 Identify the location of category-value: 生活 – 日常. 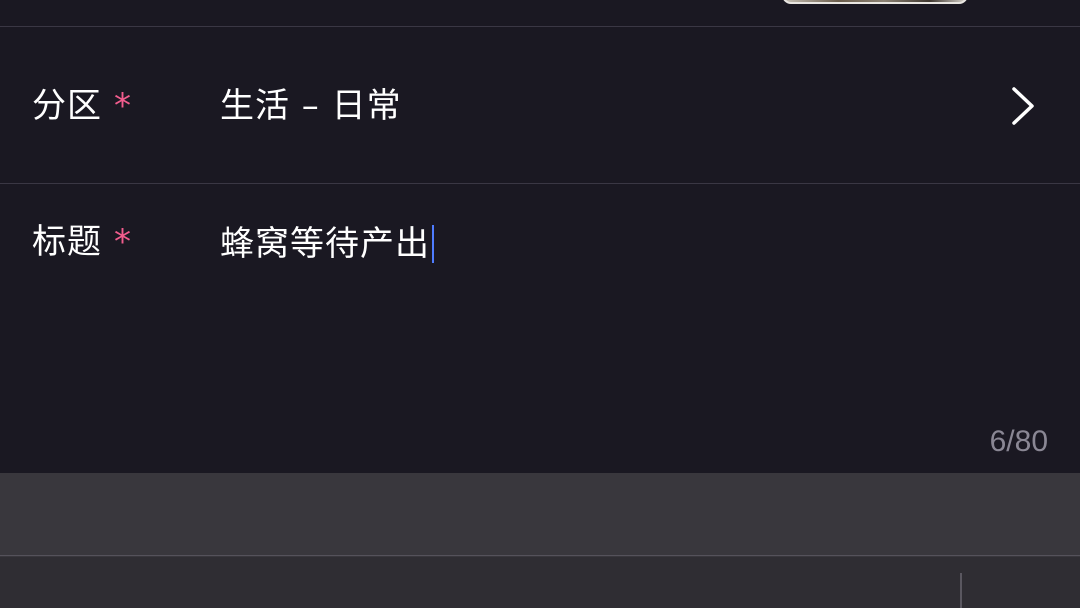
(311, 106).